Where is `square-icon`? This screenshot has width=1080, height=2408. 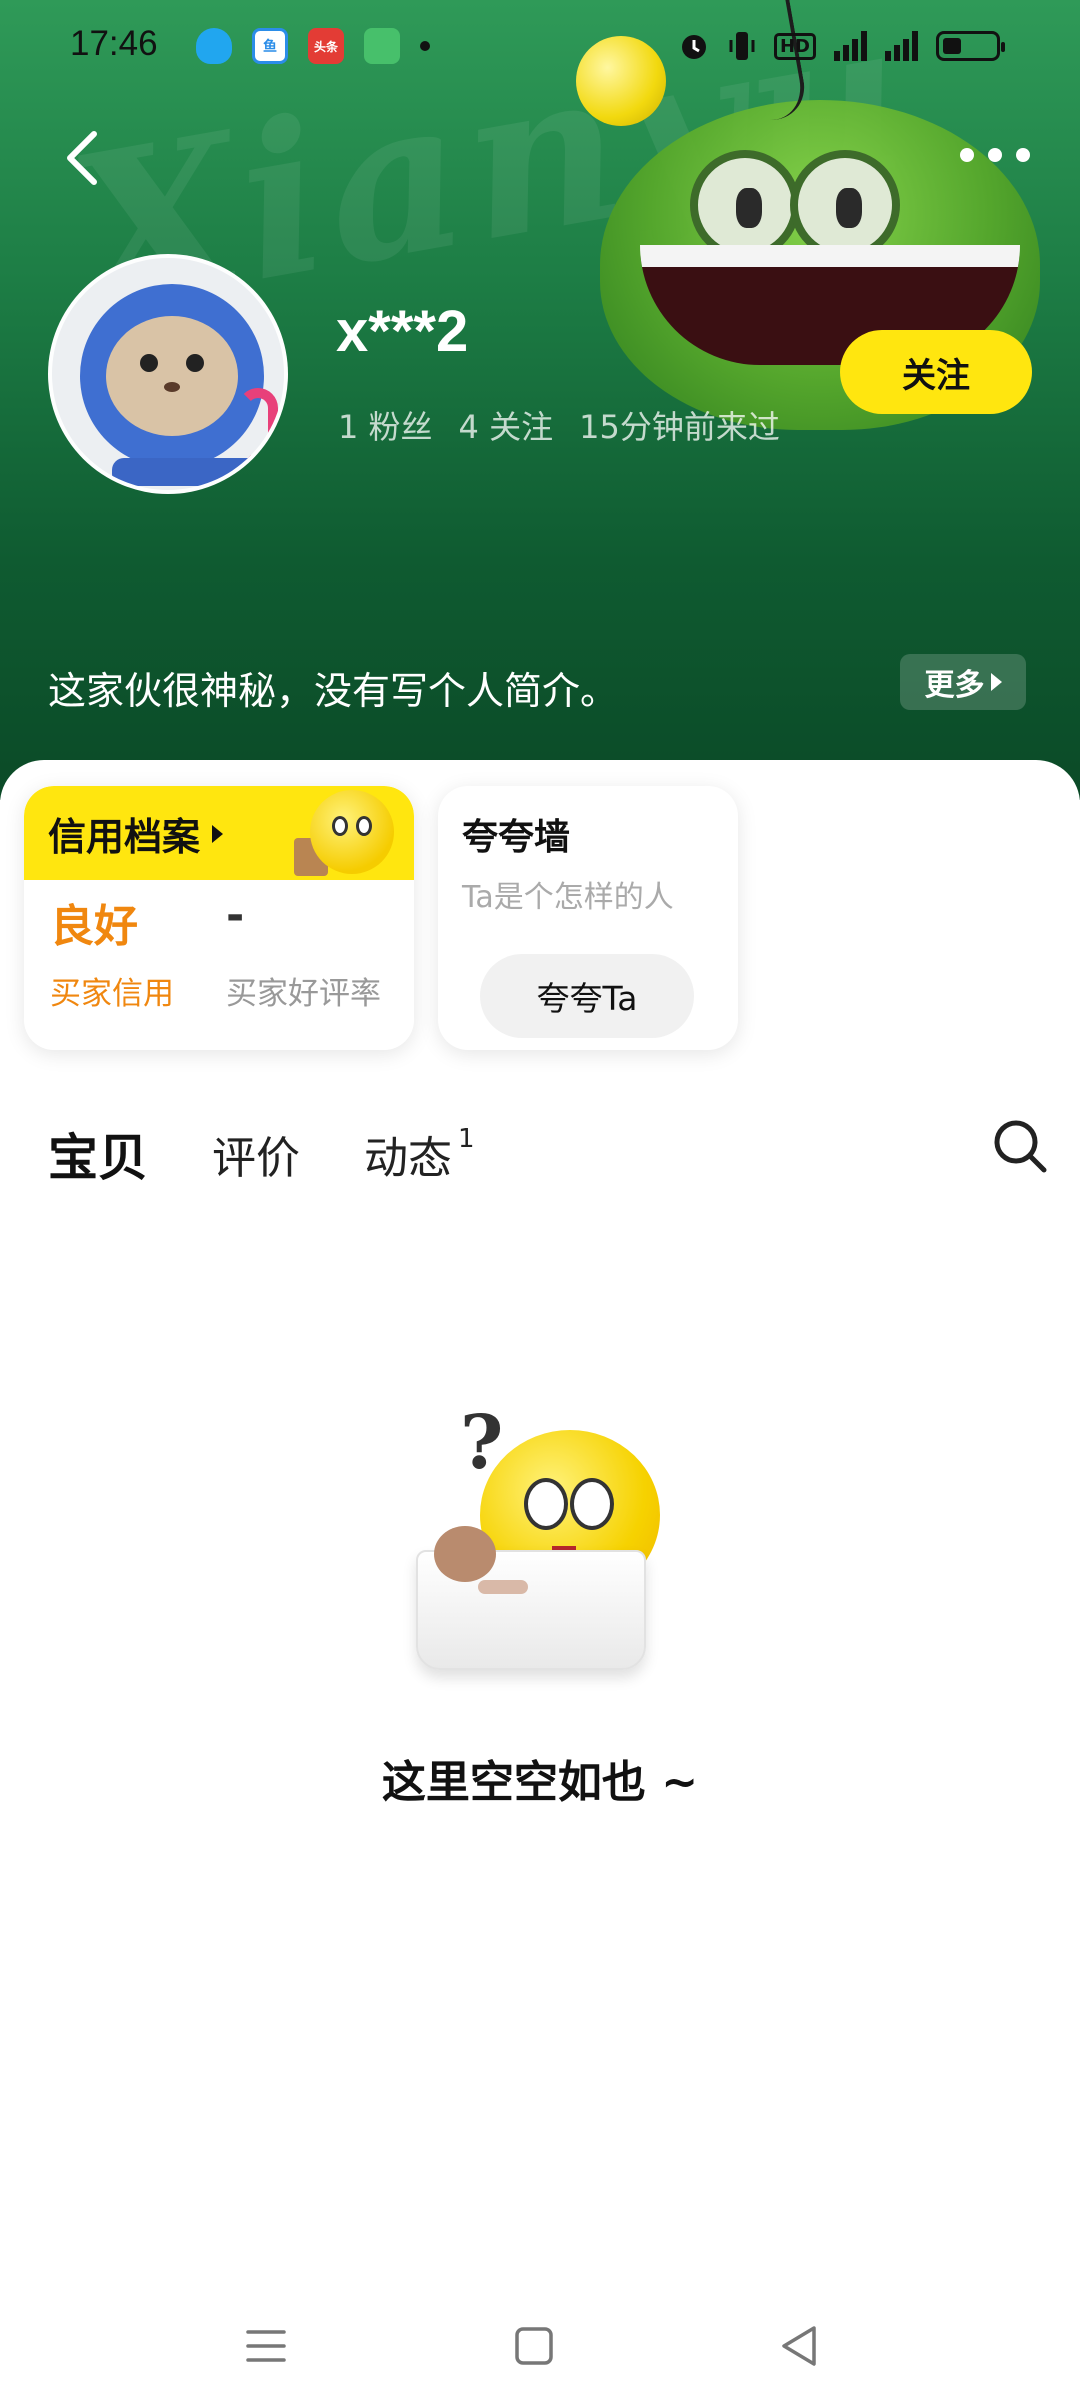
square-icon is located at coordinates (534, 2346).